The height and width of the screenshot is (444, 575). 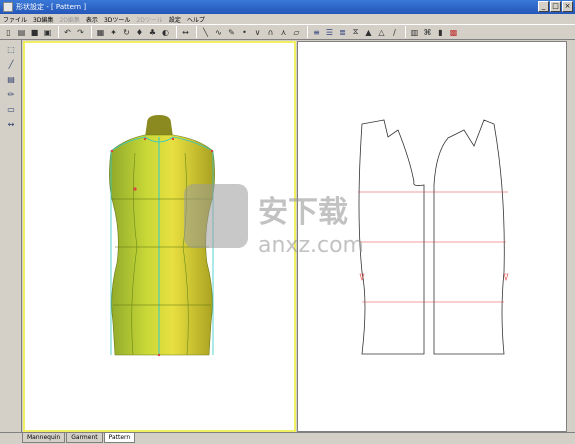 What do you see at coordinates (368, 32) in the screenshot?
I see `triangle-icon: ▲` at bounding box center [368, 32].